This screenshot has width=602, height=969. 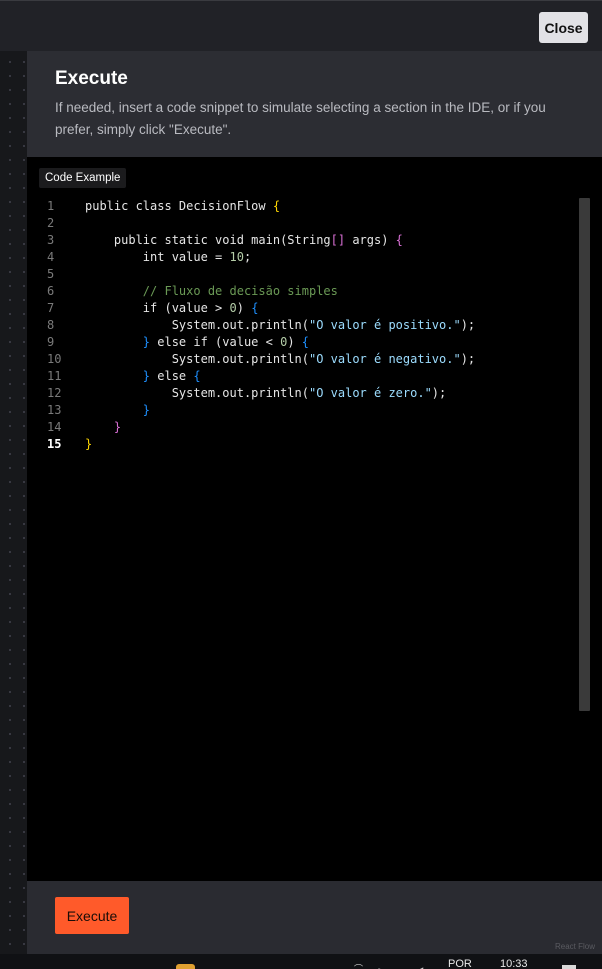 What do you see at coordinates (51, 223) in the screenshot?
I see `line-number: 2` at bounding box center [51, 223].